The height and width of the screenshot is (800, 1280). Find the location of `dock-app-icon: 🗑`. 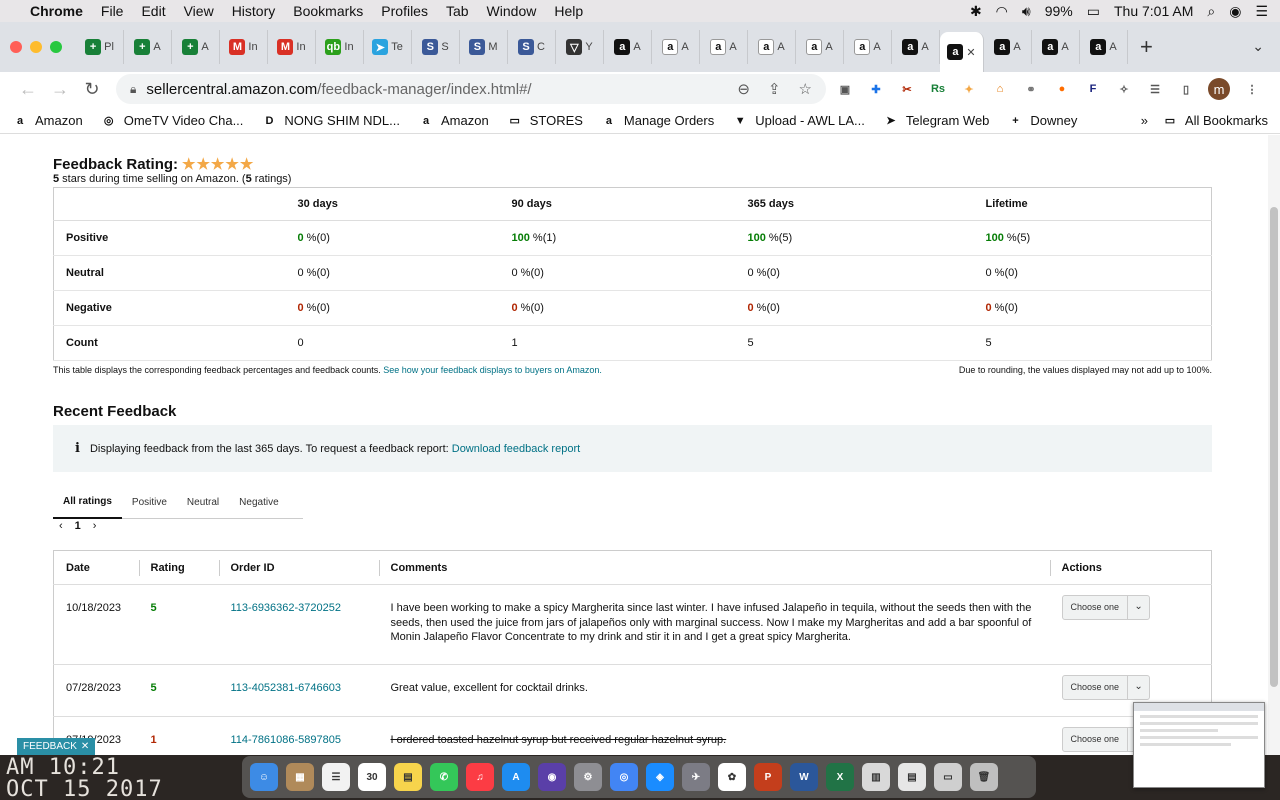

dock-app-icon: 🗑 is located at coordinates (984, 777).